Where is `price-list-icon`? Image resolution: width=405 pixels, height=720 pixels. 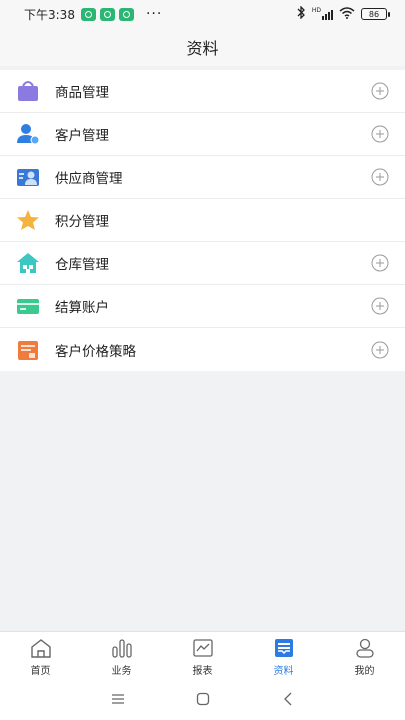 price-list-icon is located at coordinates (28, 350).